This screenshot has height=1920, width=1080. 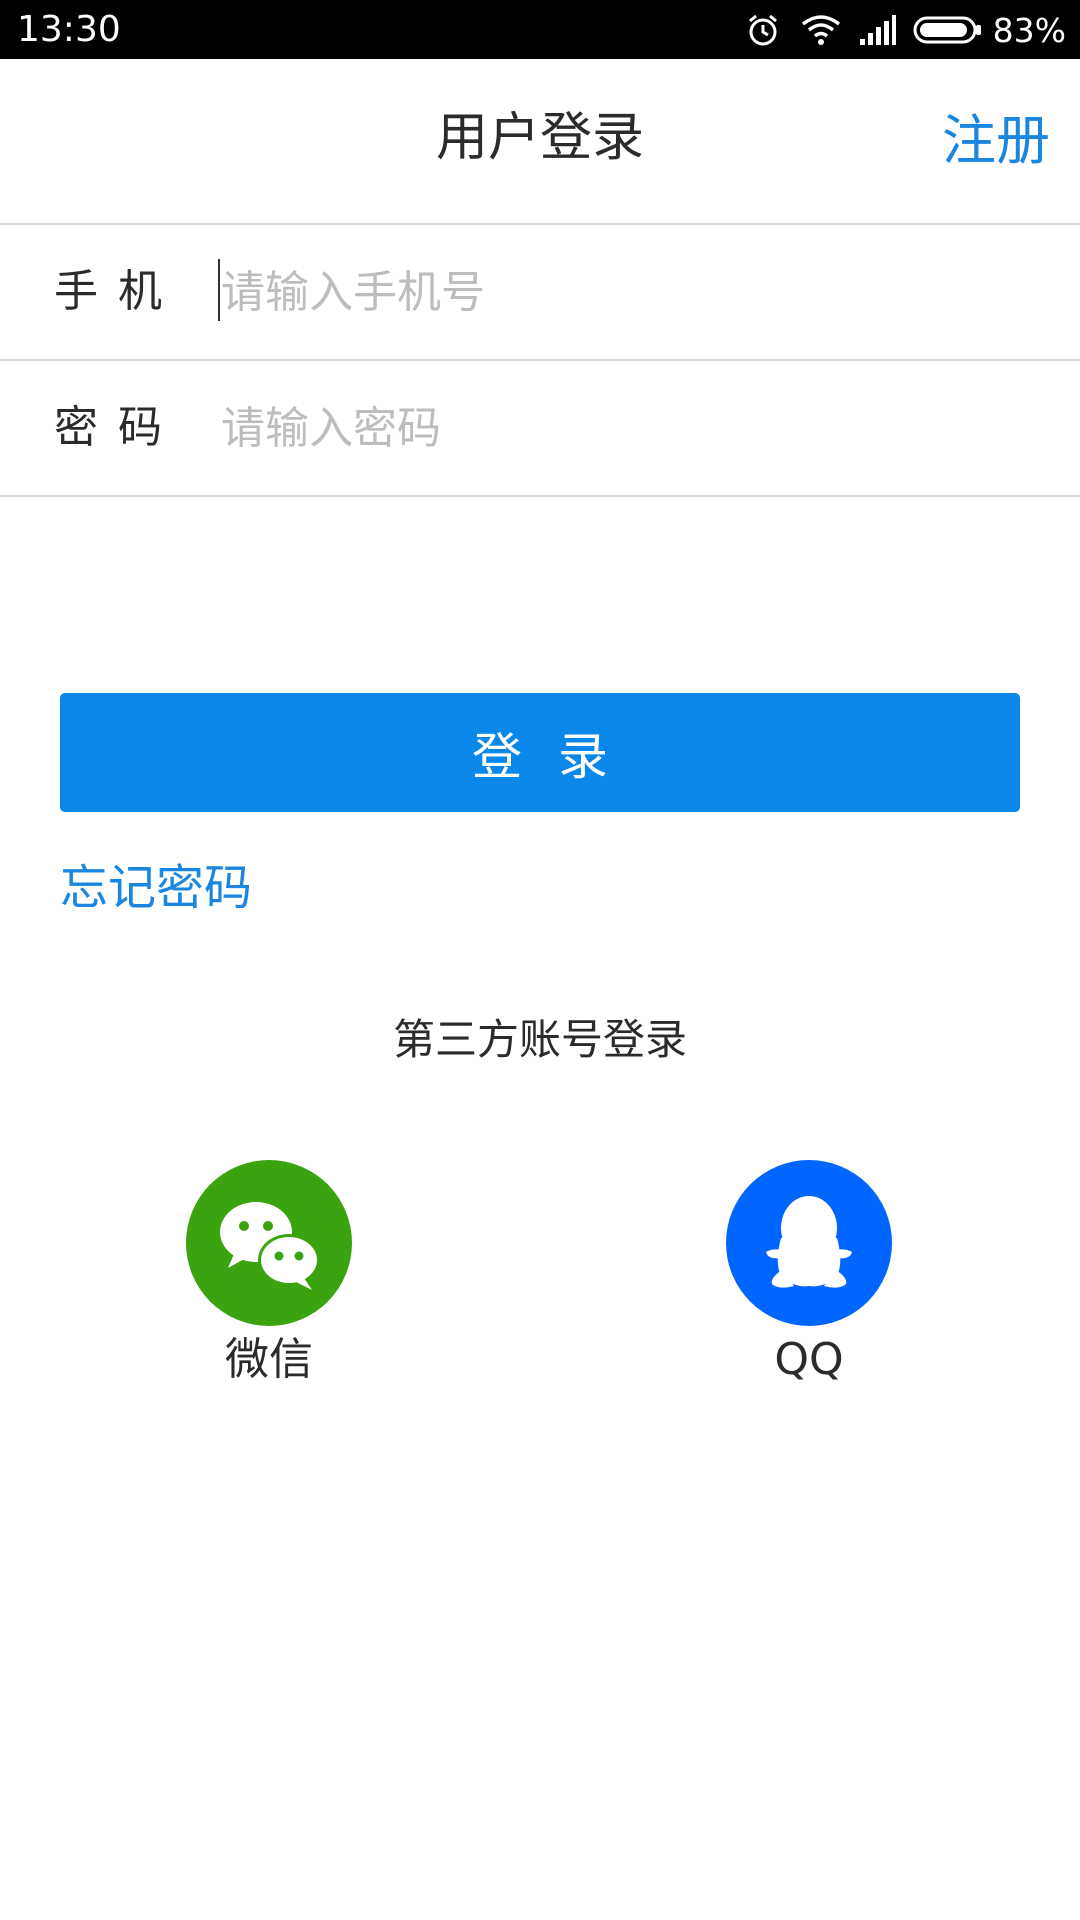 I want to click on qq-label: QQ, so click(x=809, y=1359).